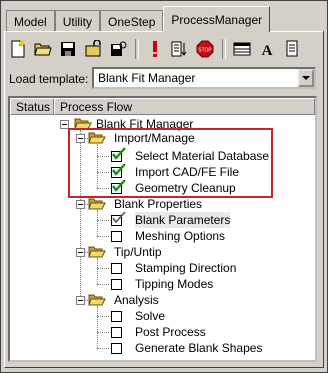 The height and width of the screenshot is (373, 328). I want to click on lock-save-icon, so click(118, 49).